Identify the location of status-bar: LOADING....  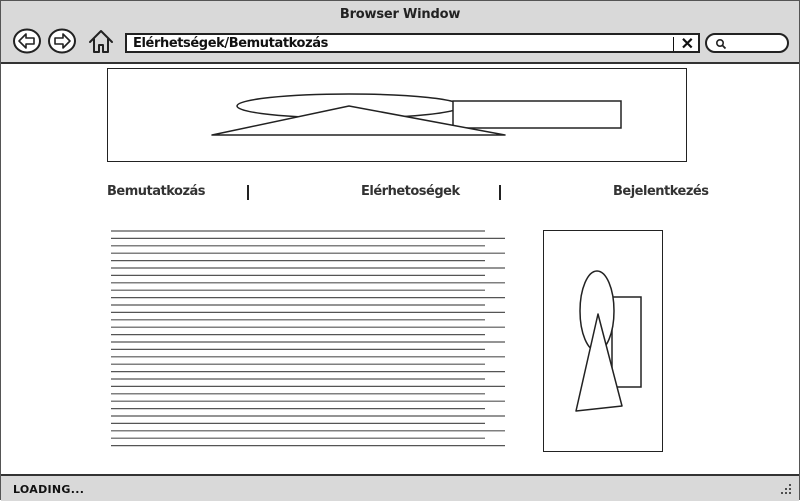
(400, 487).